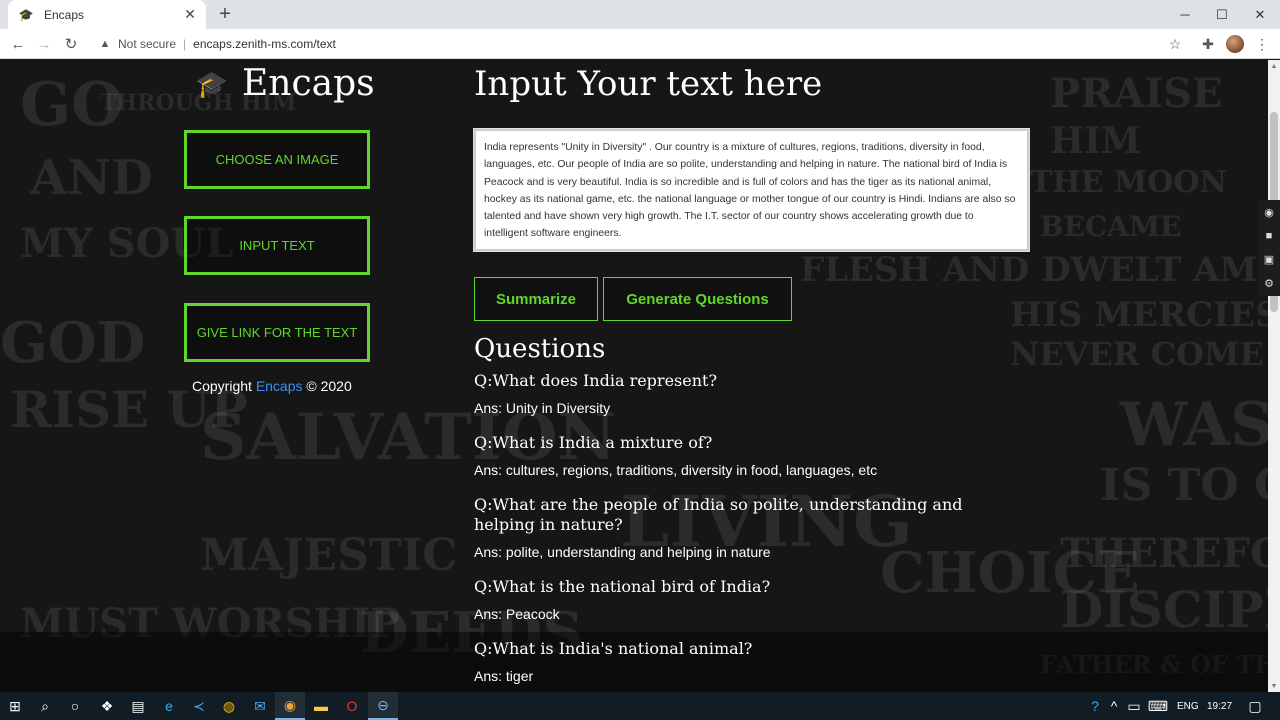 The height and width of the screenshot is (720, 1280). What do you see at coordinates (1222, 14) in the screenshot?
I see `maximize-button: ☐` at bounding box center [1222, 14].